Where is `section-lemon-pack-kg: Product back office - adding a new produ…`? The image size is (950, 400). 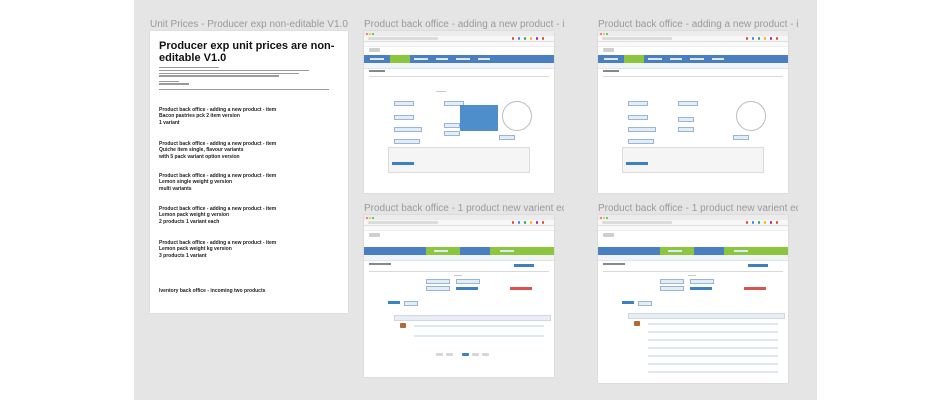
section-lemon-pack-kg: Product back office - adding a new produ… is located at coordinates (218, 249).